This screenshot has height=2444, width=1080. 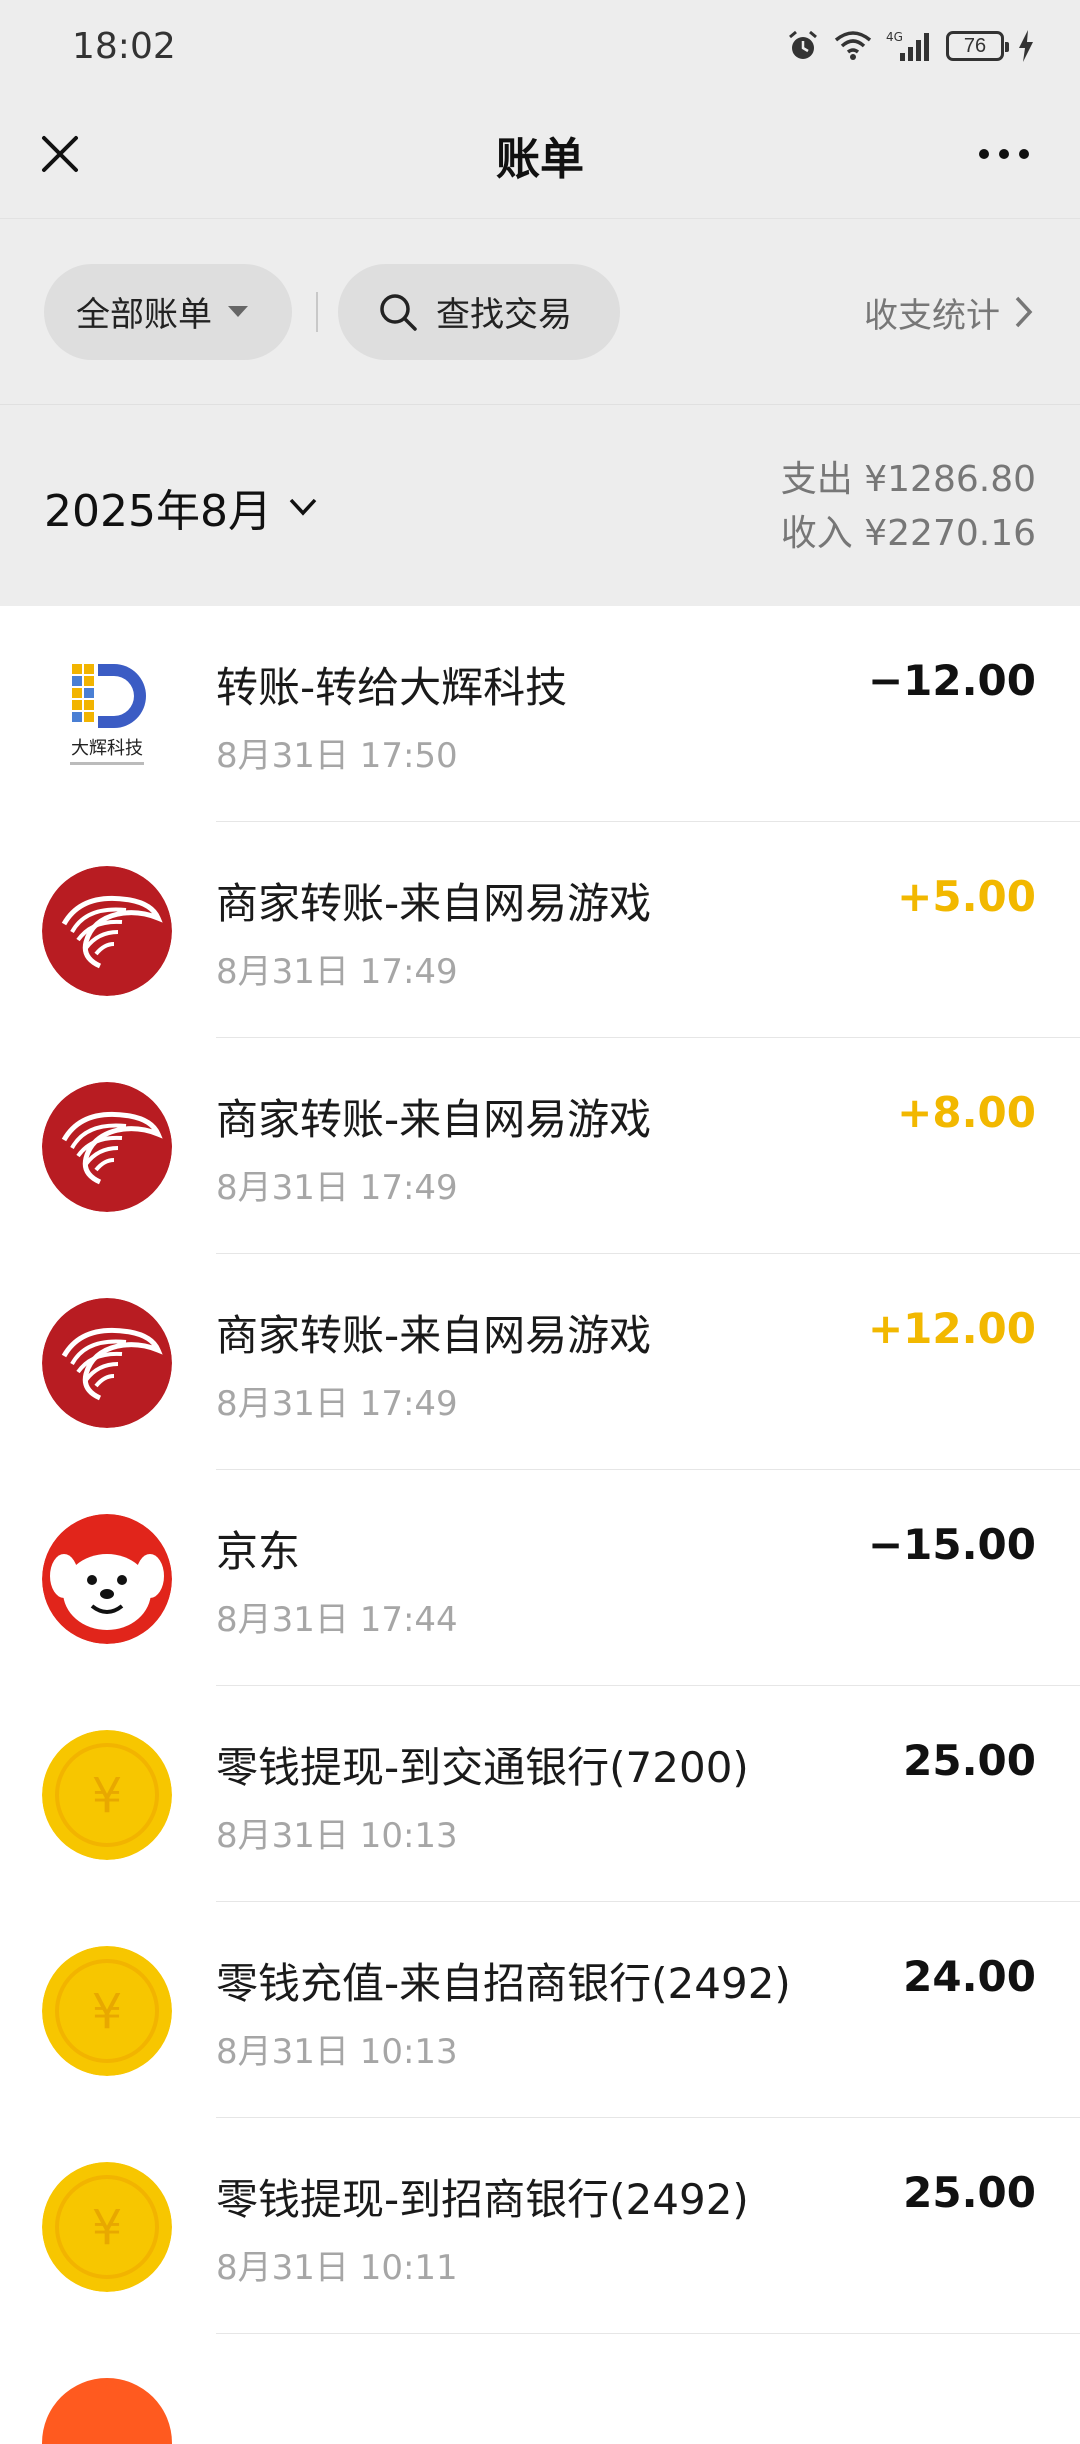 What do you see at coordinates (540, 2389) in the screenshot?
I see `transaction-row-partial` at bounding box center [540, 2389].